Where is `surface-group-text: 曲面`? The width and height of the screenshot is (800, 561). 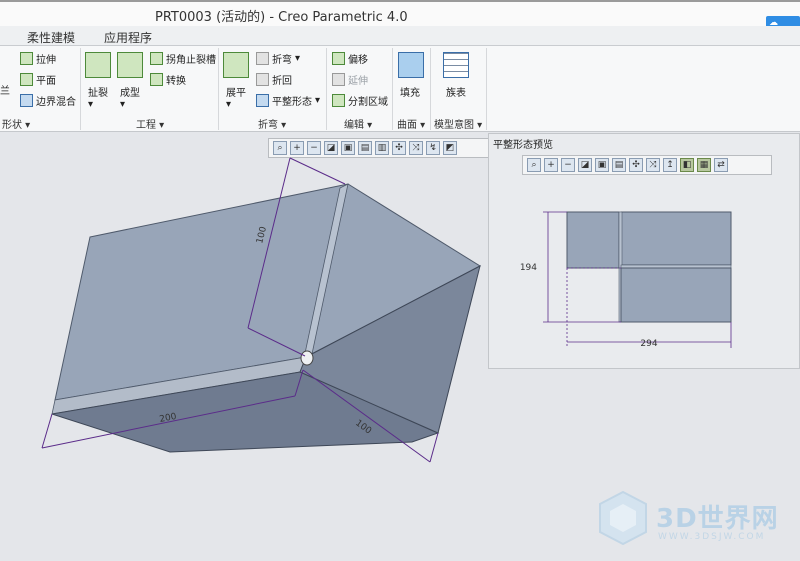 surface-group-text: 曲面 is located at coordinates (407, 125).